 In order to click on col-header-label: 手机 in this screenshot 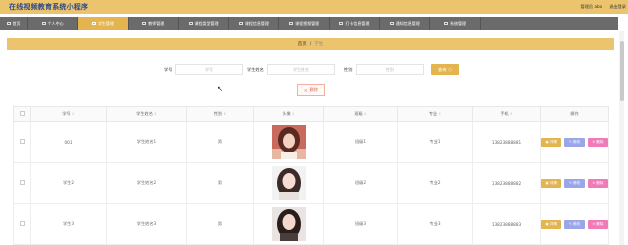, I will do `click(504, 113)`.